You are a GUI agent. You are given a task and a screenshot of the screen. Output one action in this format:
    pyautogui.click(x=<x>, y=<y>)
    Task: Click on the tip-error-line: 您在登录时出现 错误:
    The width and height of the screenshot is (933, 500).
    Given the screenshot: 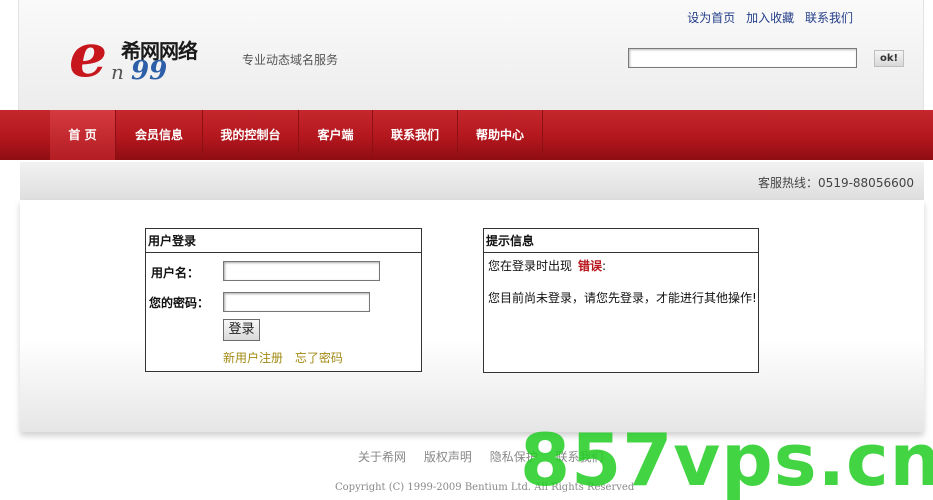 What is the action you would take?
    pyautogui.click(x=547, y=265)
    